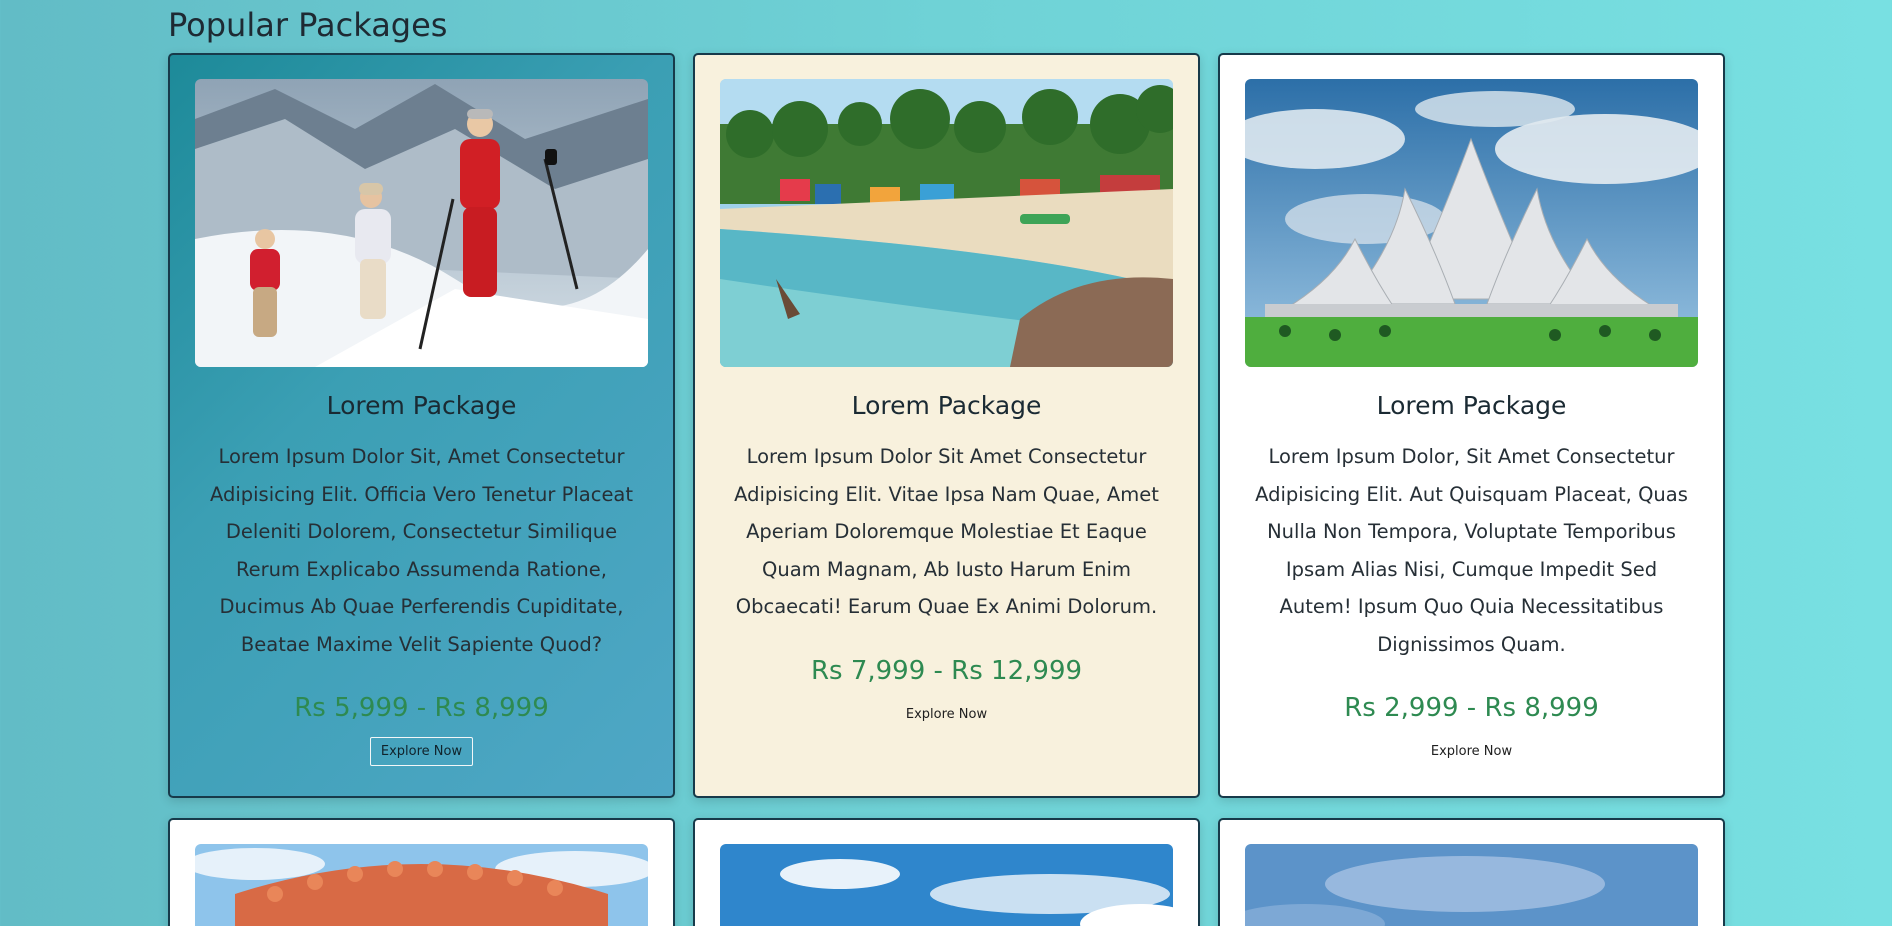 This screenshot has height=926, width=1892. I want to click on package-price: Rs 7,999 - Rs 12,999, so click(946, 670).